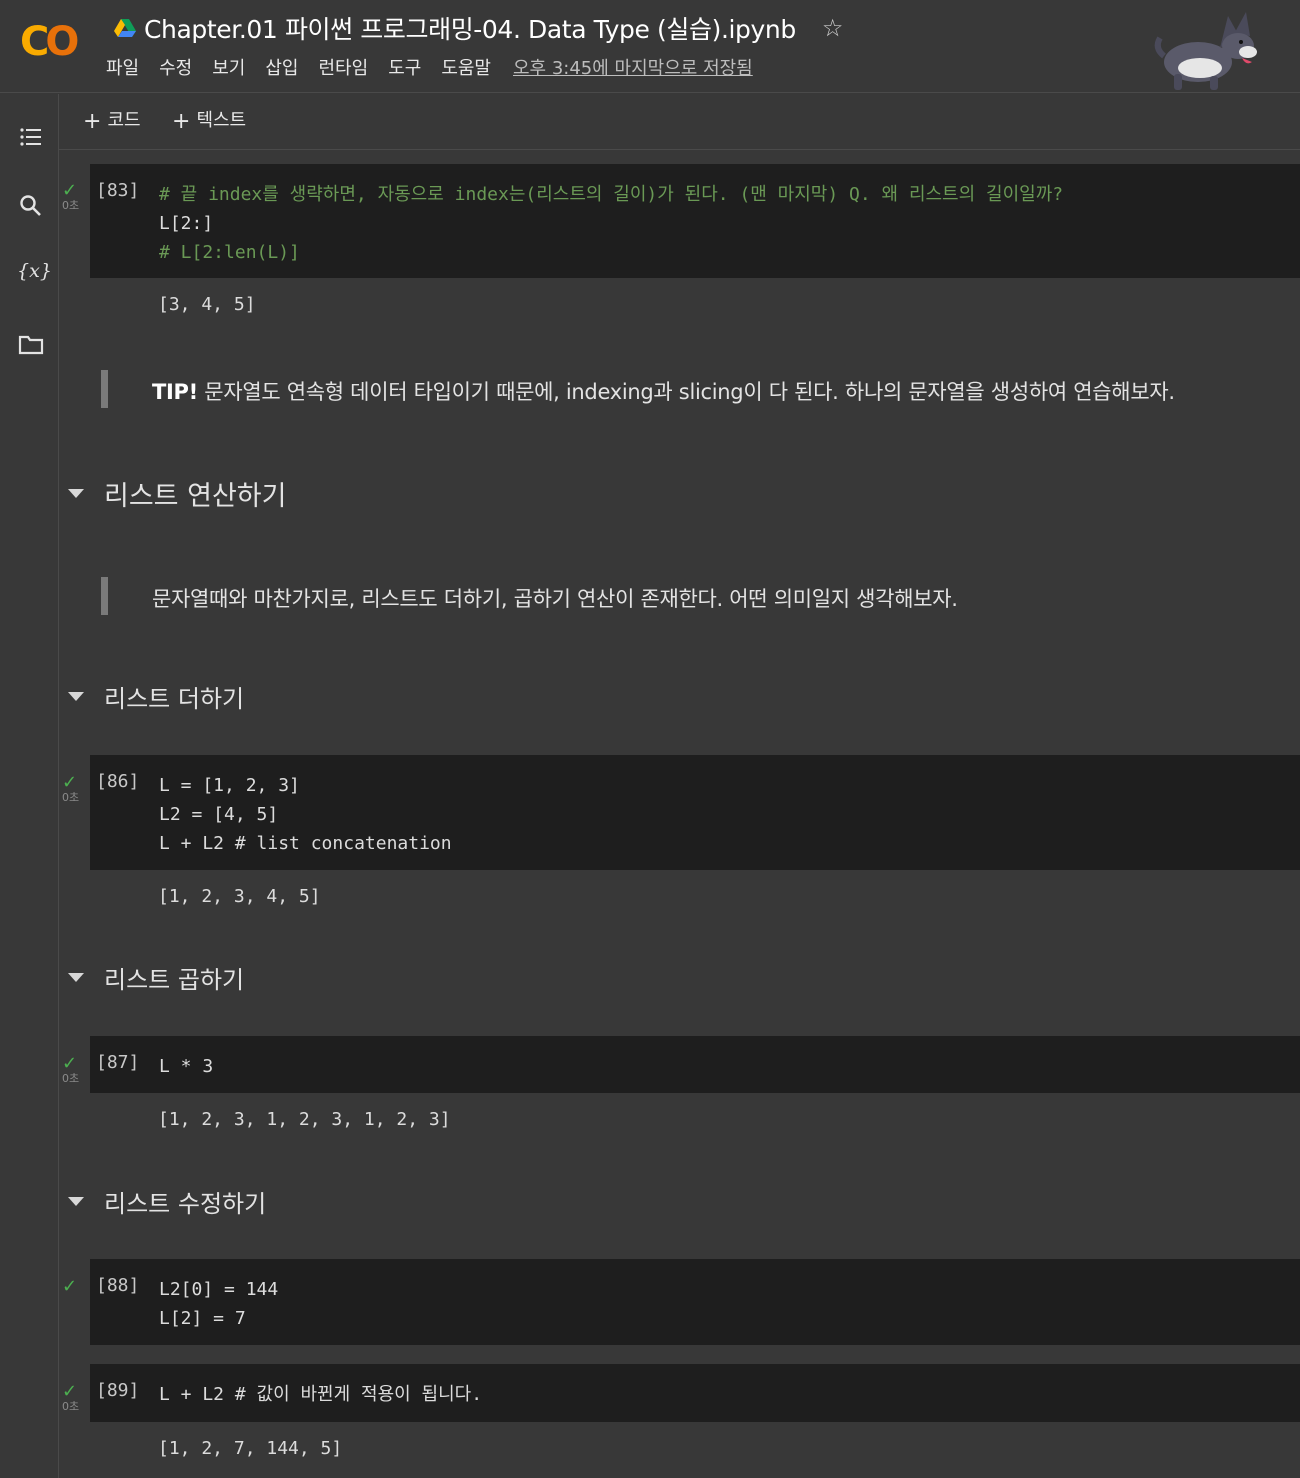 The width and height of the screenshot is (1300, 1478). Describe the element at coordinates (207, 304) in the screenshot. I see `cell-output: [3, 4, 5]` at that location.